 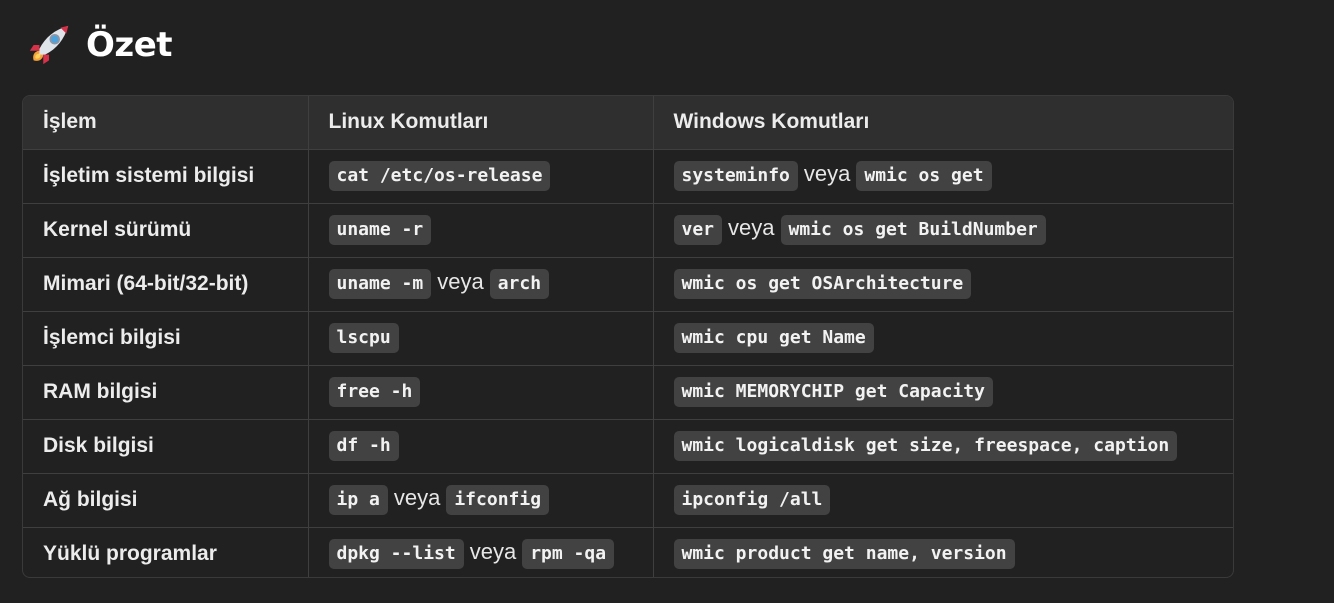 What do you see at coordinates (568, 554) in the screenshot?
I see `linux-command-code: rpm -qa` at bounding box center [568, 554].